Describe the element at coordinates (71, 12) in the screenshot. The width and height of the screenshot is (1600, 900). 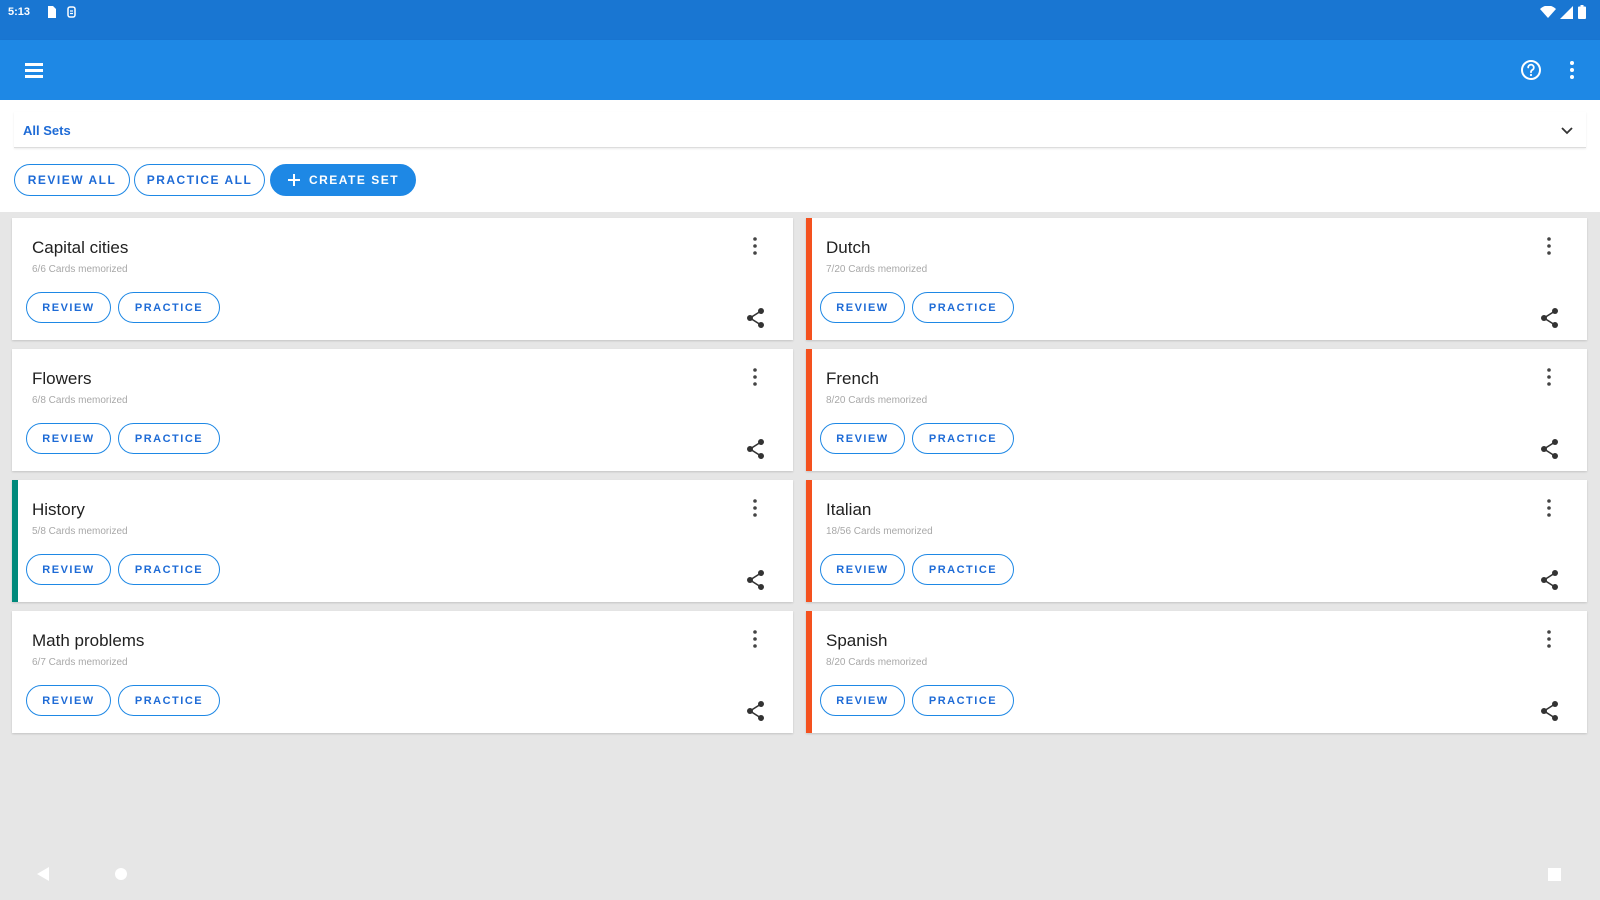
I see `notification-icon` at that location.